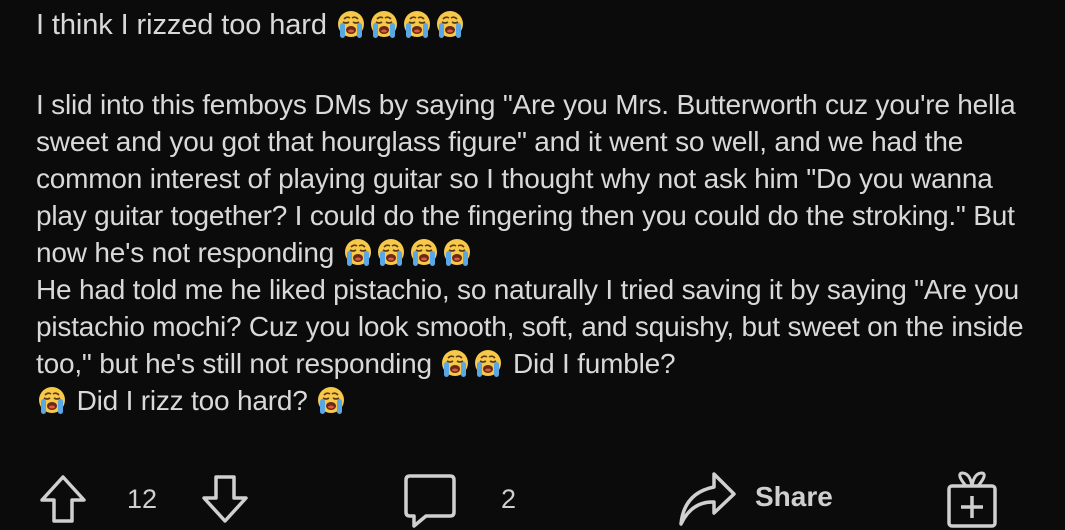  What do you see at coordinates (63, 499) in the screenshot?
I see `upvote-arrow-icon` at bounding box center [63, 499].